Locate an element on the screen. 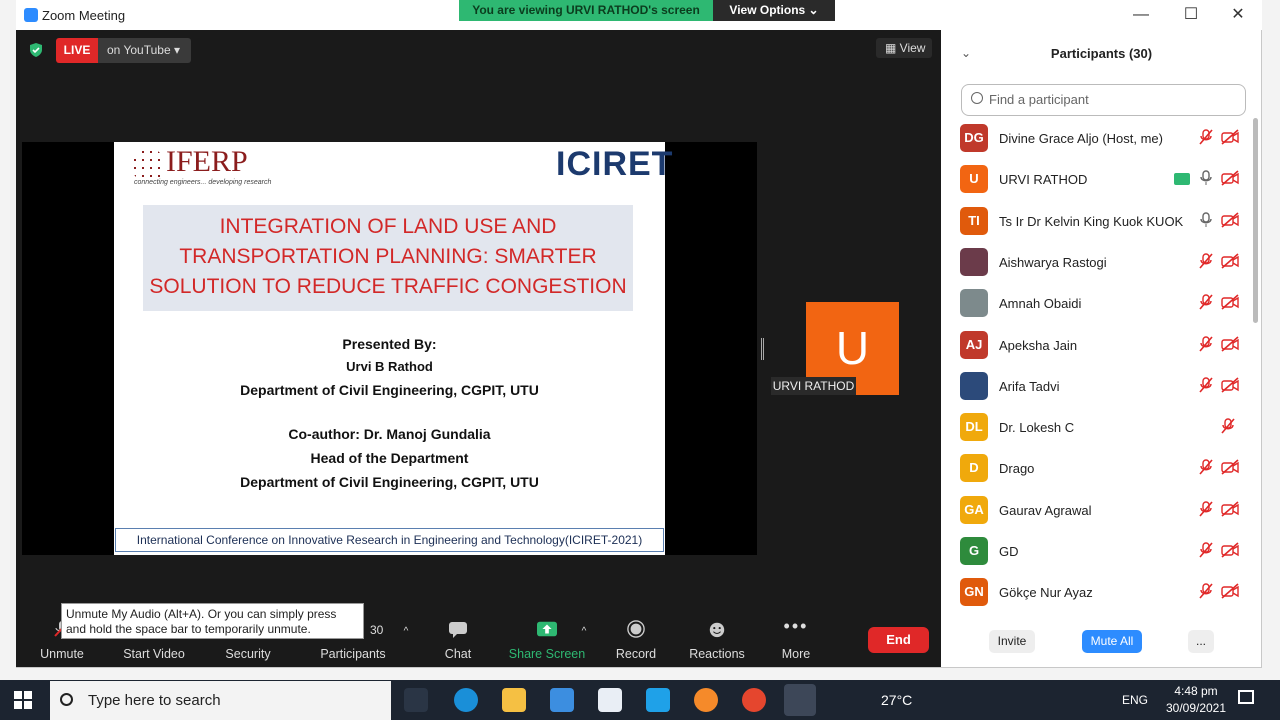 This screenshot has width=1280, height=720. participant-row: Aishwarya Rastogi is located at coordinates (1097, 262).